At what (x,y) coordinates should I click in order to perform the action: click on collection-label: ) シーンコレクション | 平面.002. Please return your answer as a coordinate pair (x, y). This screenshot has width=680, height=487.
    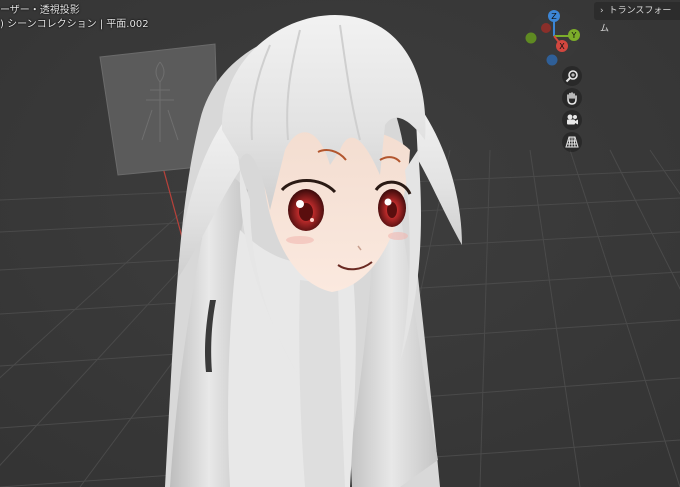
    Looking at the image, I should click on (74, 24).